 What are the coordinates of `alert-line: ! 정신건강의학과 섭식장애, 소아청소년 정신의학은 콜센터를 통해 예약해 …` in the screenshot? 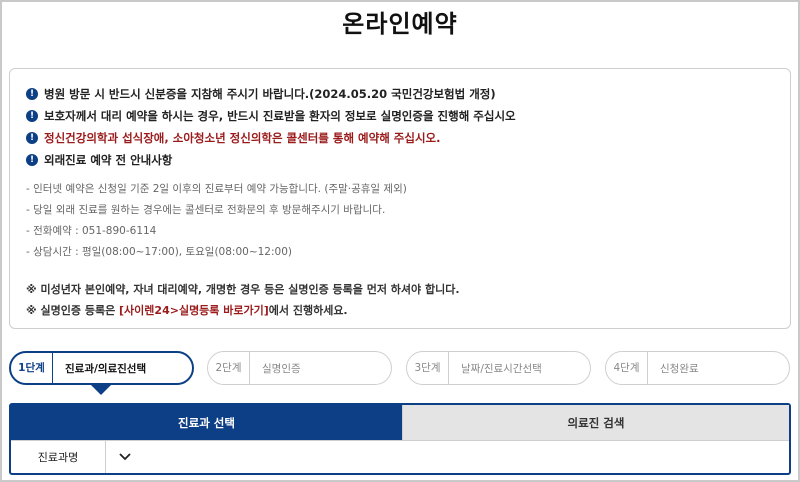 It's located at (408, 138).